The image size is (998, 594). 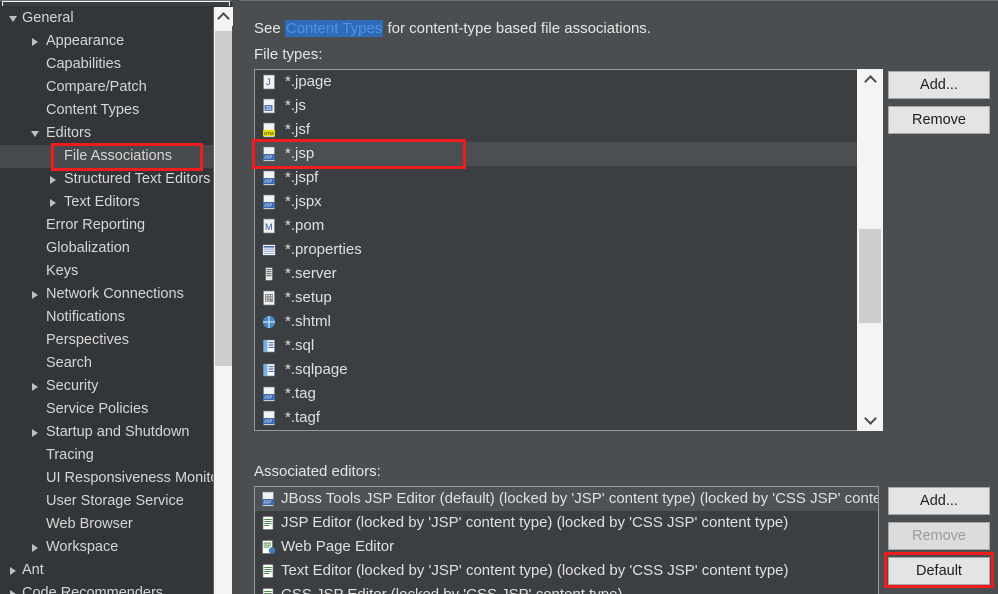 What do you see at coordinates (116, 3) in the screenshot?
I see `filter-text-field` at bounding box center [116, 3].